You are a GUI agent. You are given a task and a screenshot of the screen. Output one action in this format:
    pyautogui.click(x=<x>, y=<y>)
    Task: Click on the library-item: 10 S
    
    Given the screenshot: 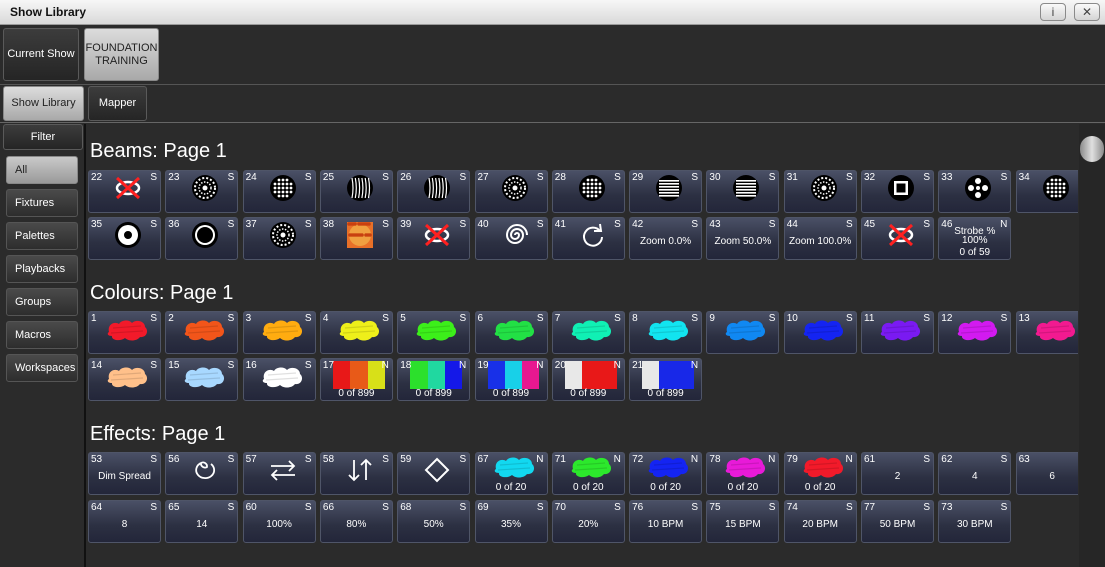 What is the action you would take?
    pyautogui.click(x=820, y=332)
    